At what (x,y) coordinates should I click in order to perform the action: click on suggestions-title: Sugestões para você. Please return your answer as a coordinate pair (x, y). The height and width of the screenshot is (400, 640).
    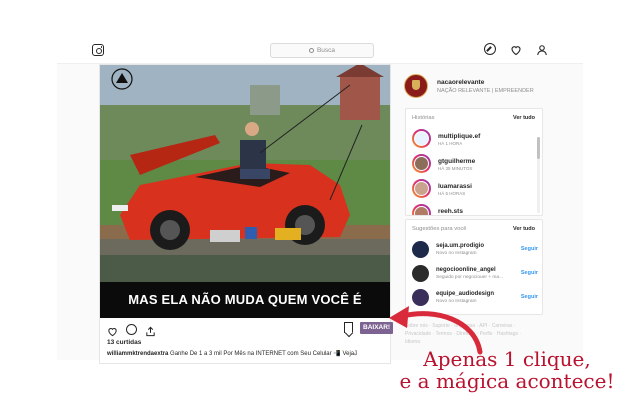
    Looking at the image, I should click on (439, 229).